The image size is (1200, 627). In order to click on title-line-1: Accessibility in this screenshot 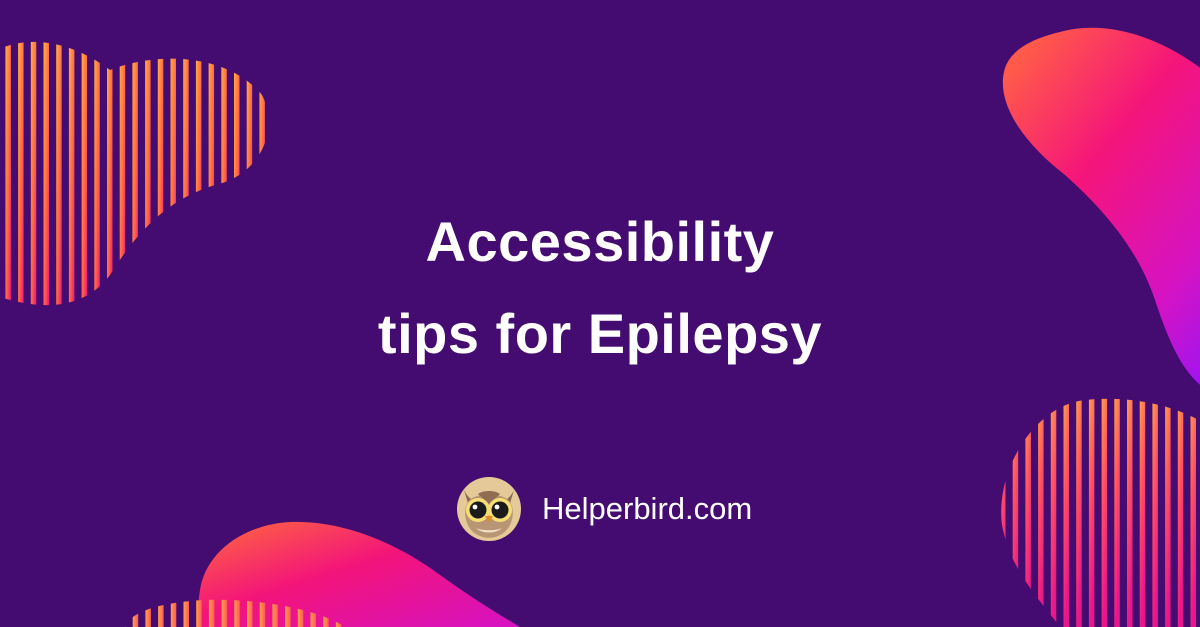, I will do `click(600, 241)`.